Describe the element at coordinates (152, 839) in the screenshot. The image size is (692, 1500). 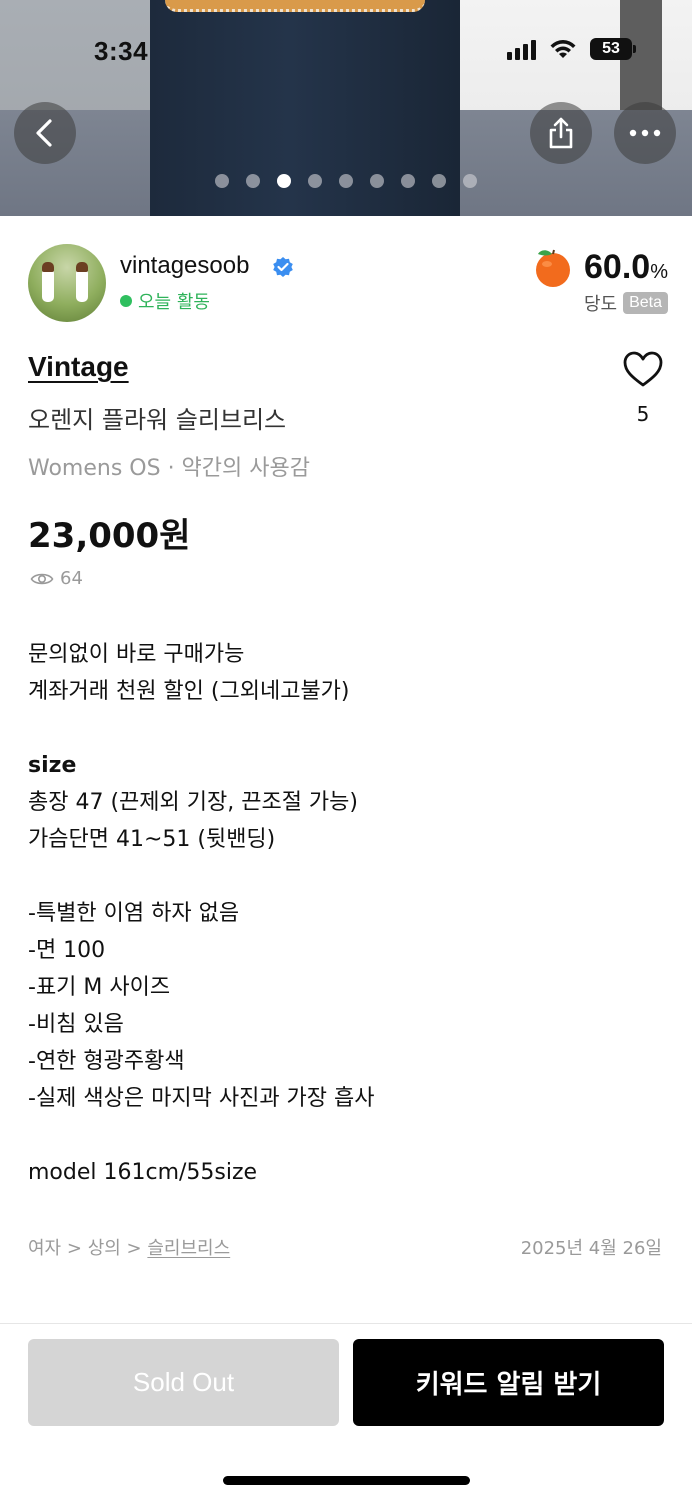
I see `description-line: 가슴단면 41~51 (뒷밴딩)` at that location.